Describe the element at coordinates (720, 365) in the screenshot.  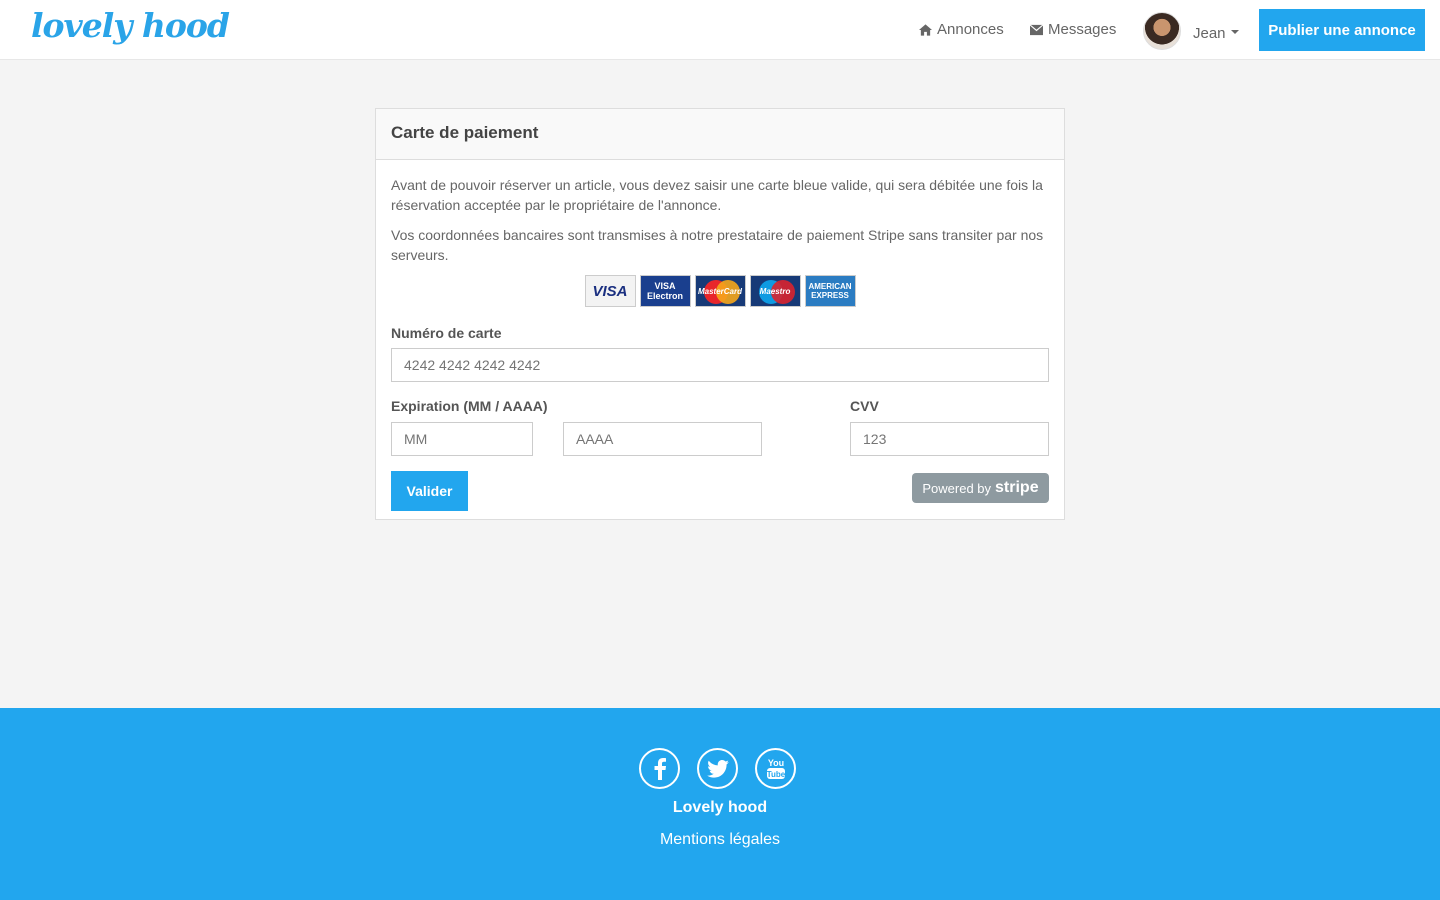
I see `card-number-input` at that location.